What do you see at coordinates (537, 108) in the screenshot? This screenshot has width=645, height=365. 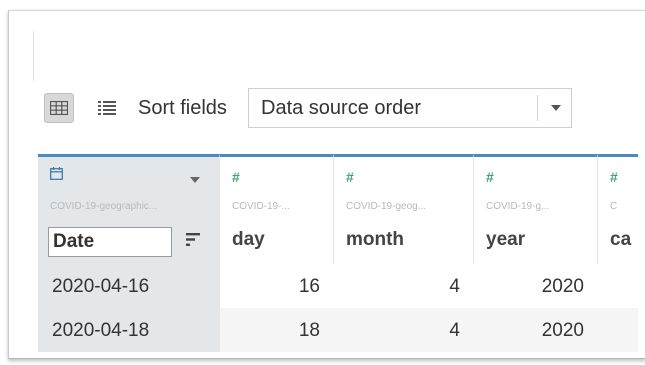 I see `dropdown-divider` at bounding box center [537, 108].